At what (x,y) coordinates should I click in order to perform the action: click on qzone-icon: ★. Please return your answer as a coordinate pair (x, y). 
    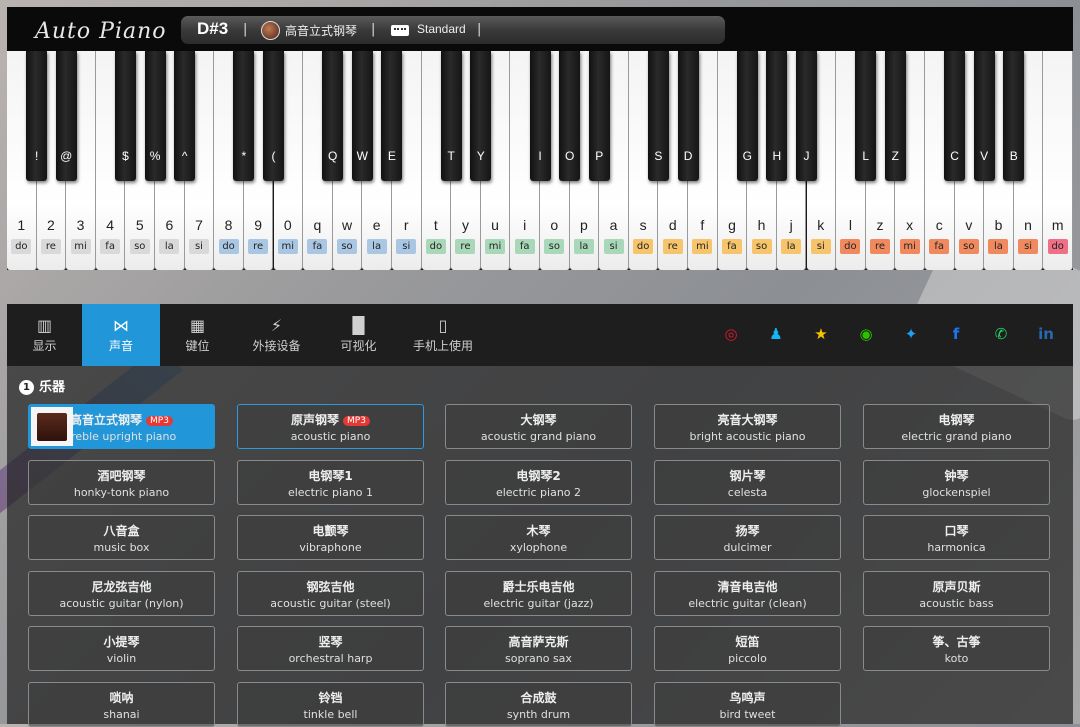
    Looking at the image, I should click on (821, 334).